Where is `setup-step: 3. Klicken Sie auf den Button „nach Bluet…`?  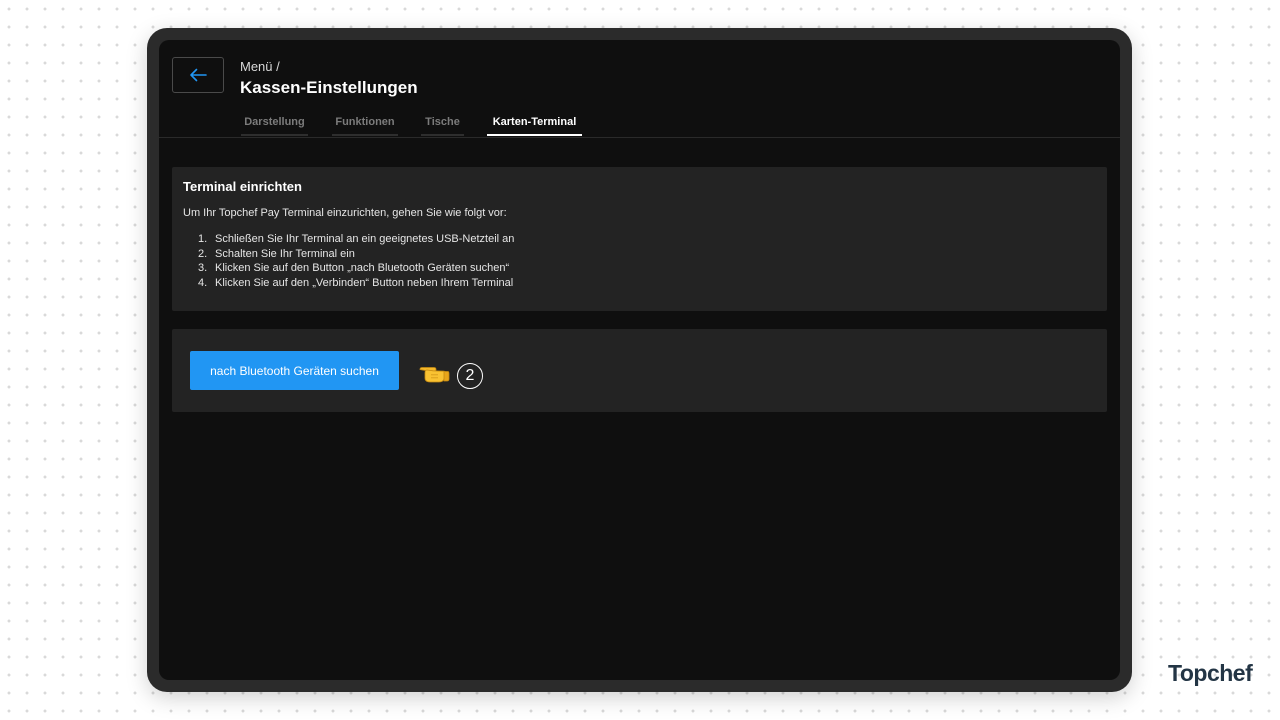
setup-step: 3. Klicken Sie auf den Button „nach Bluet… is located at coordinates (354, 268).